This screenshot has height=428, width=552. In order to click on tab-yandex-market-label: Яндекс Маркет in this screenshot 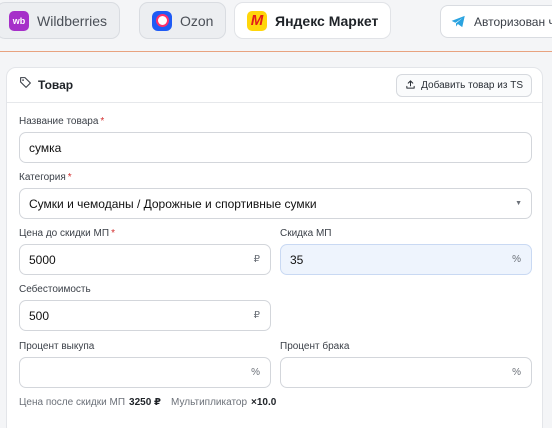, I will do `click(327, 20)`.